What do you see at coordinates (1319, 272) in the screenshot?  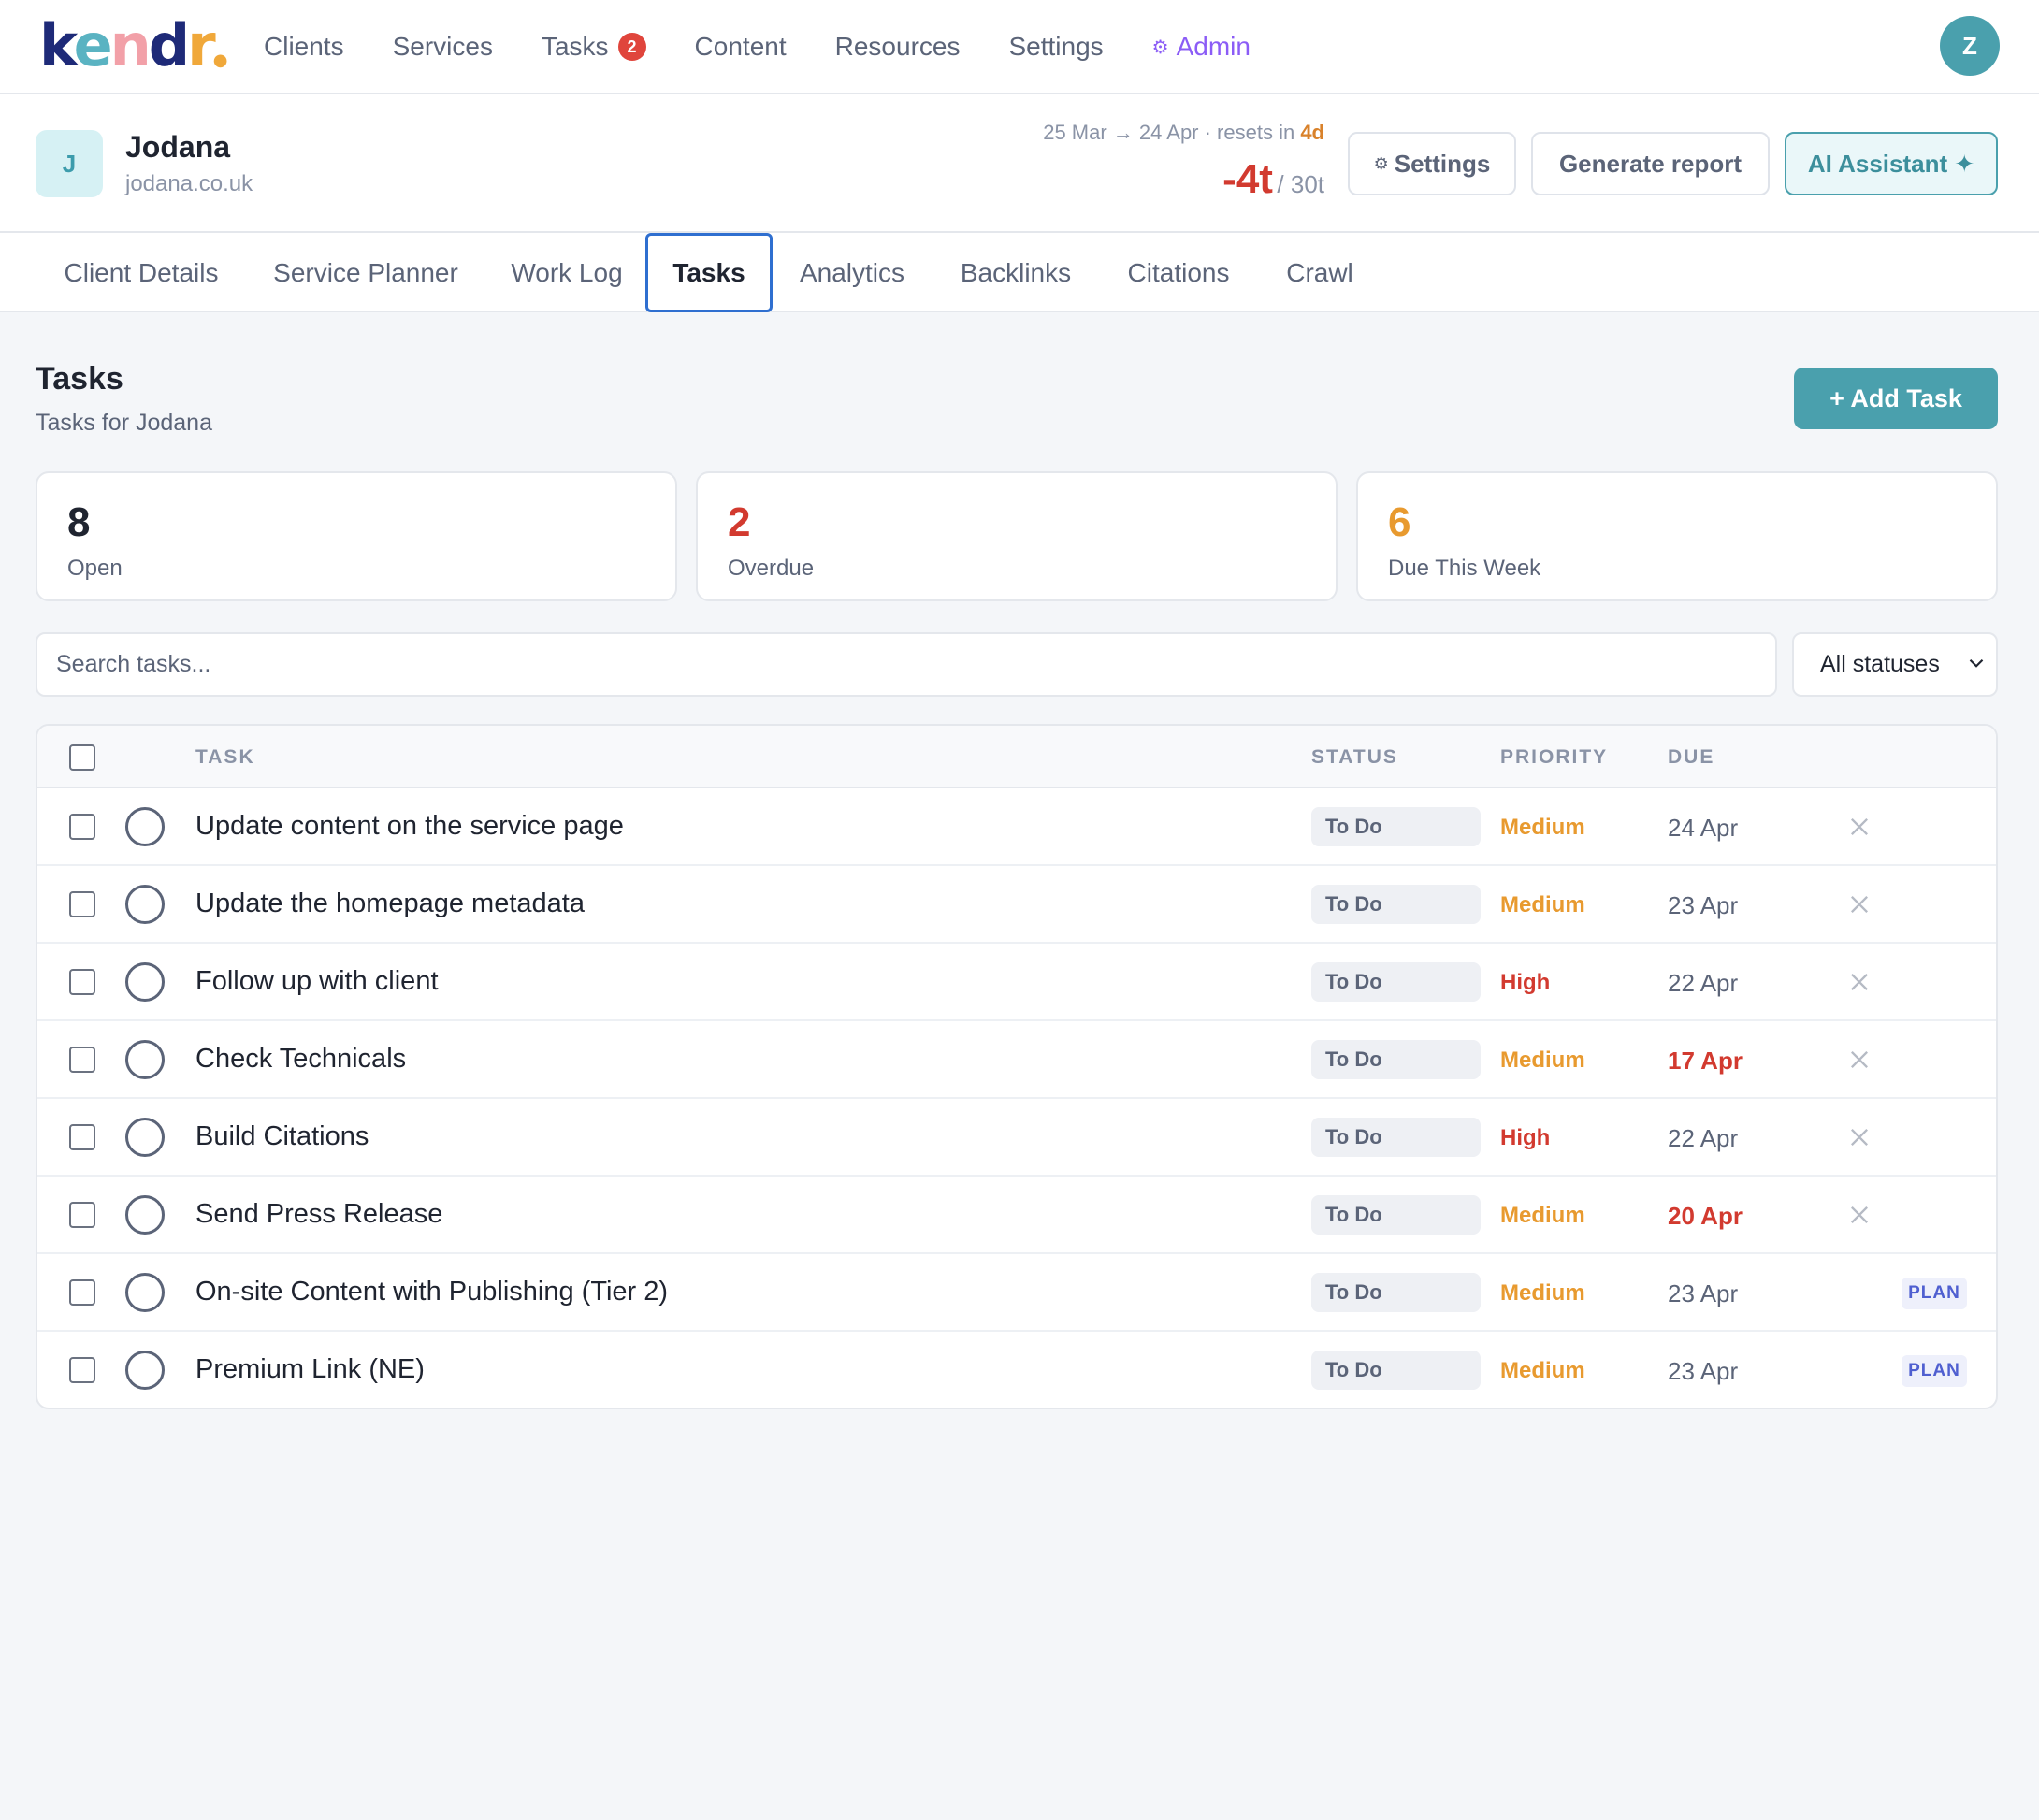 I see `tab-crawl: Crawl` at bounding box center [1319, 272].